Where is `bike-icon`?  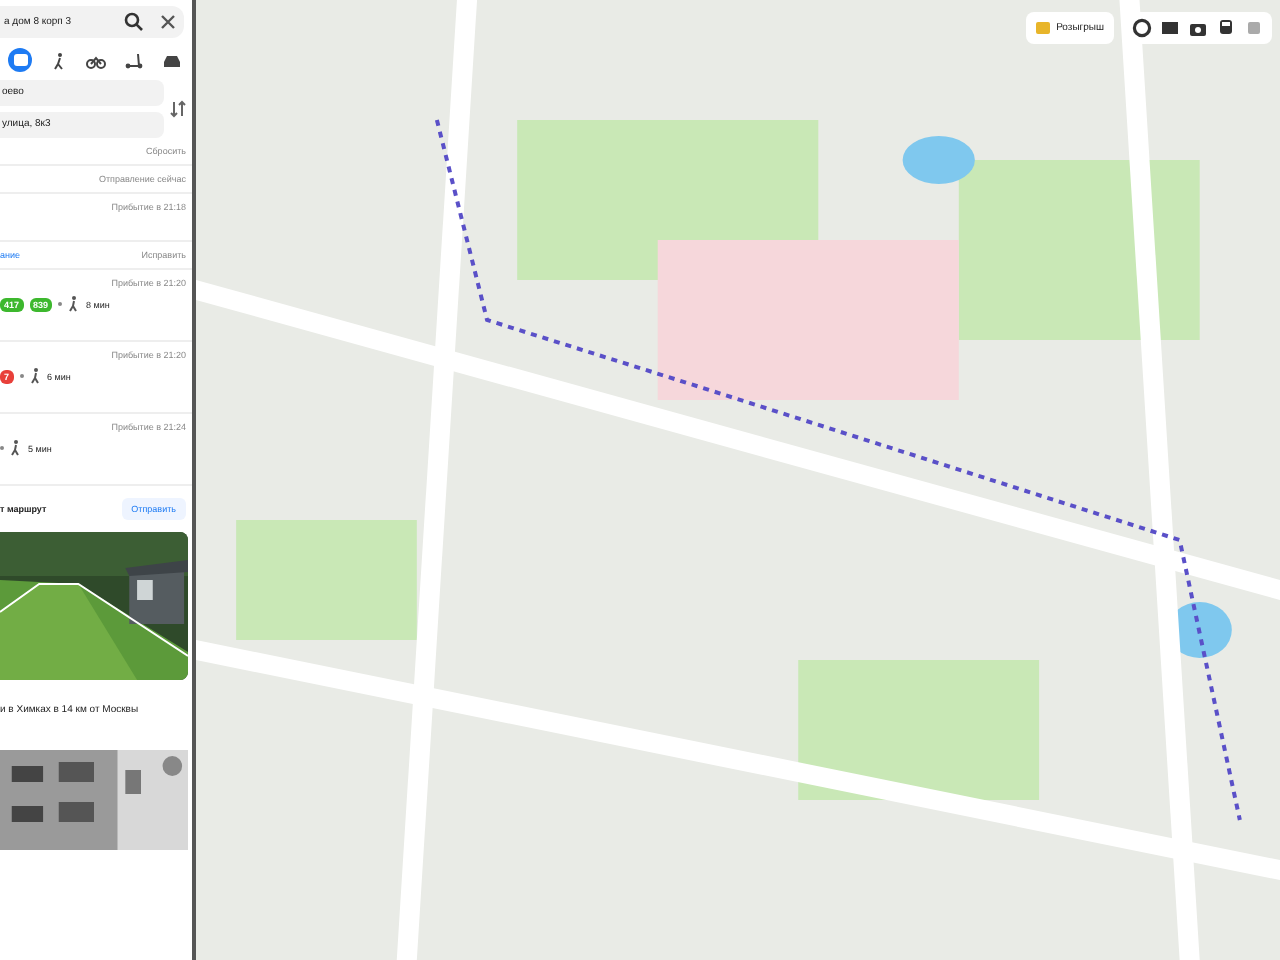 bike-icon is located at coordinates (96, 60).